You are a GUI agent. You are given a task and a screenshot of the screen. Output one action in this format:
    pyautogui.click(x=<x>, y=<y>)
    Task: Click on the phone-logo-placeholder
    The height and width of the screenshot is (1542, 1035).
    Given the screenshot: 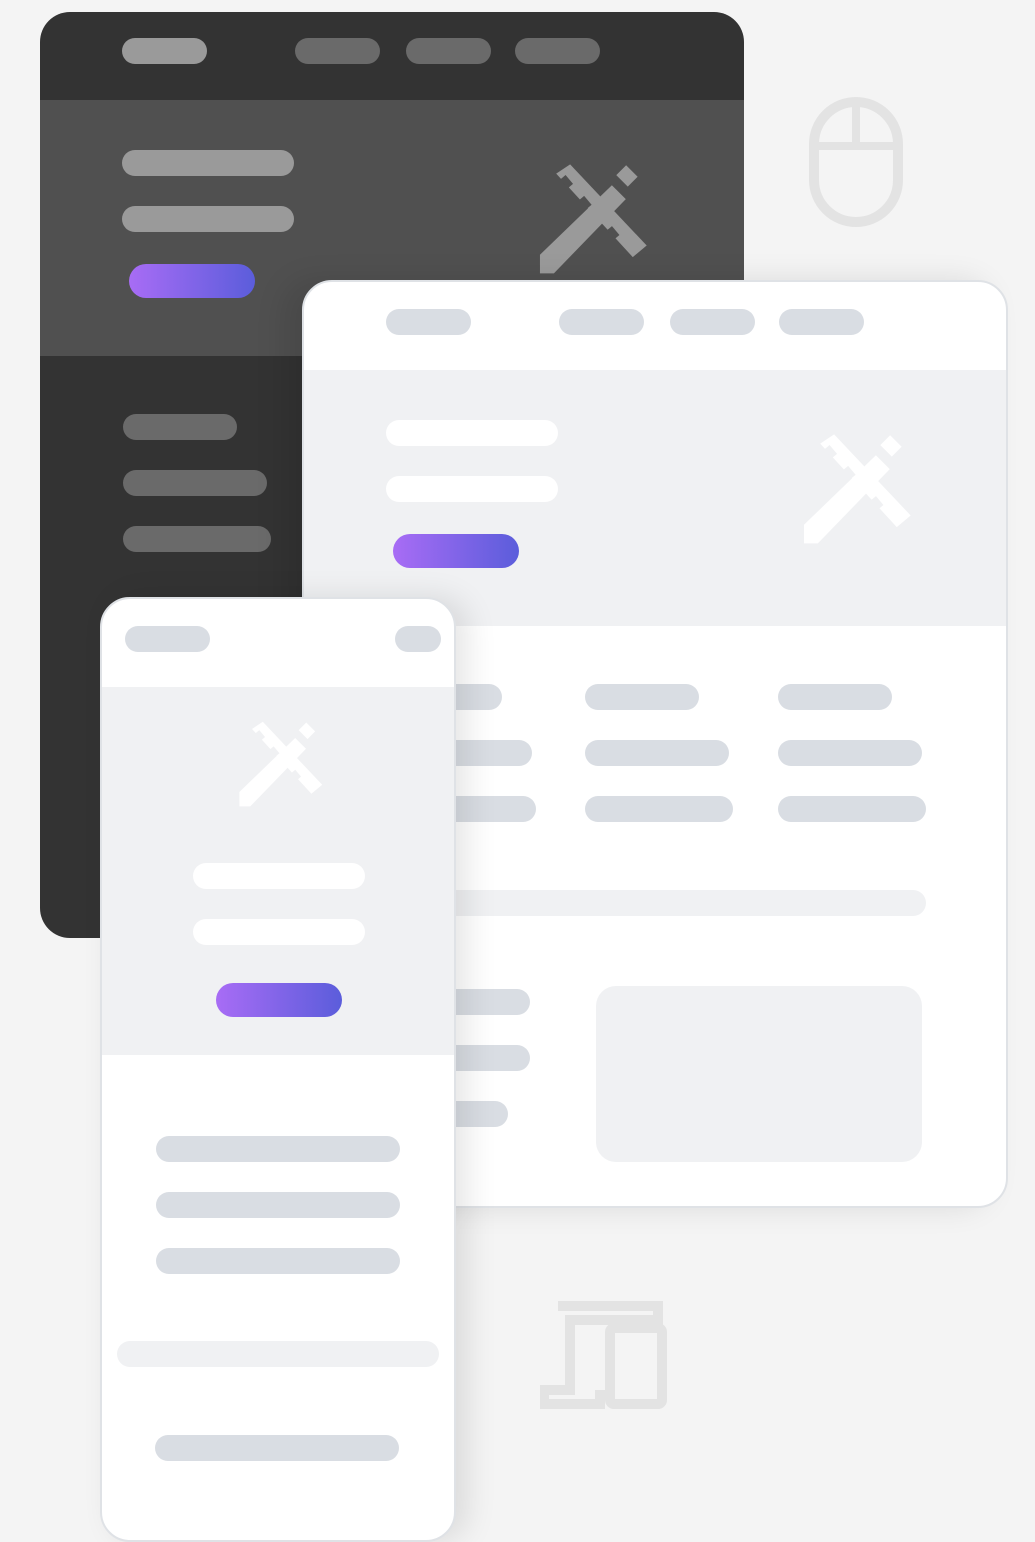 What is the action you would take?
    pyautogui.click(x=167, y=639)
    